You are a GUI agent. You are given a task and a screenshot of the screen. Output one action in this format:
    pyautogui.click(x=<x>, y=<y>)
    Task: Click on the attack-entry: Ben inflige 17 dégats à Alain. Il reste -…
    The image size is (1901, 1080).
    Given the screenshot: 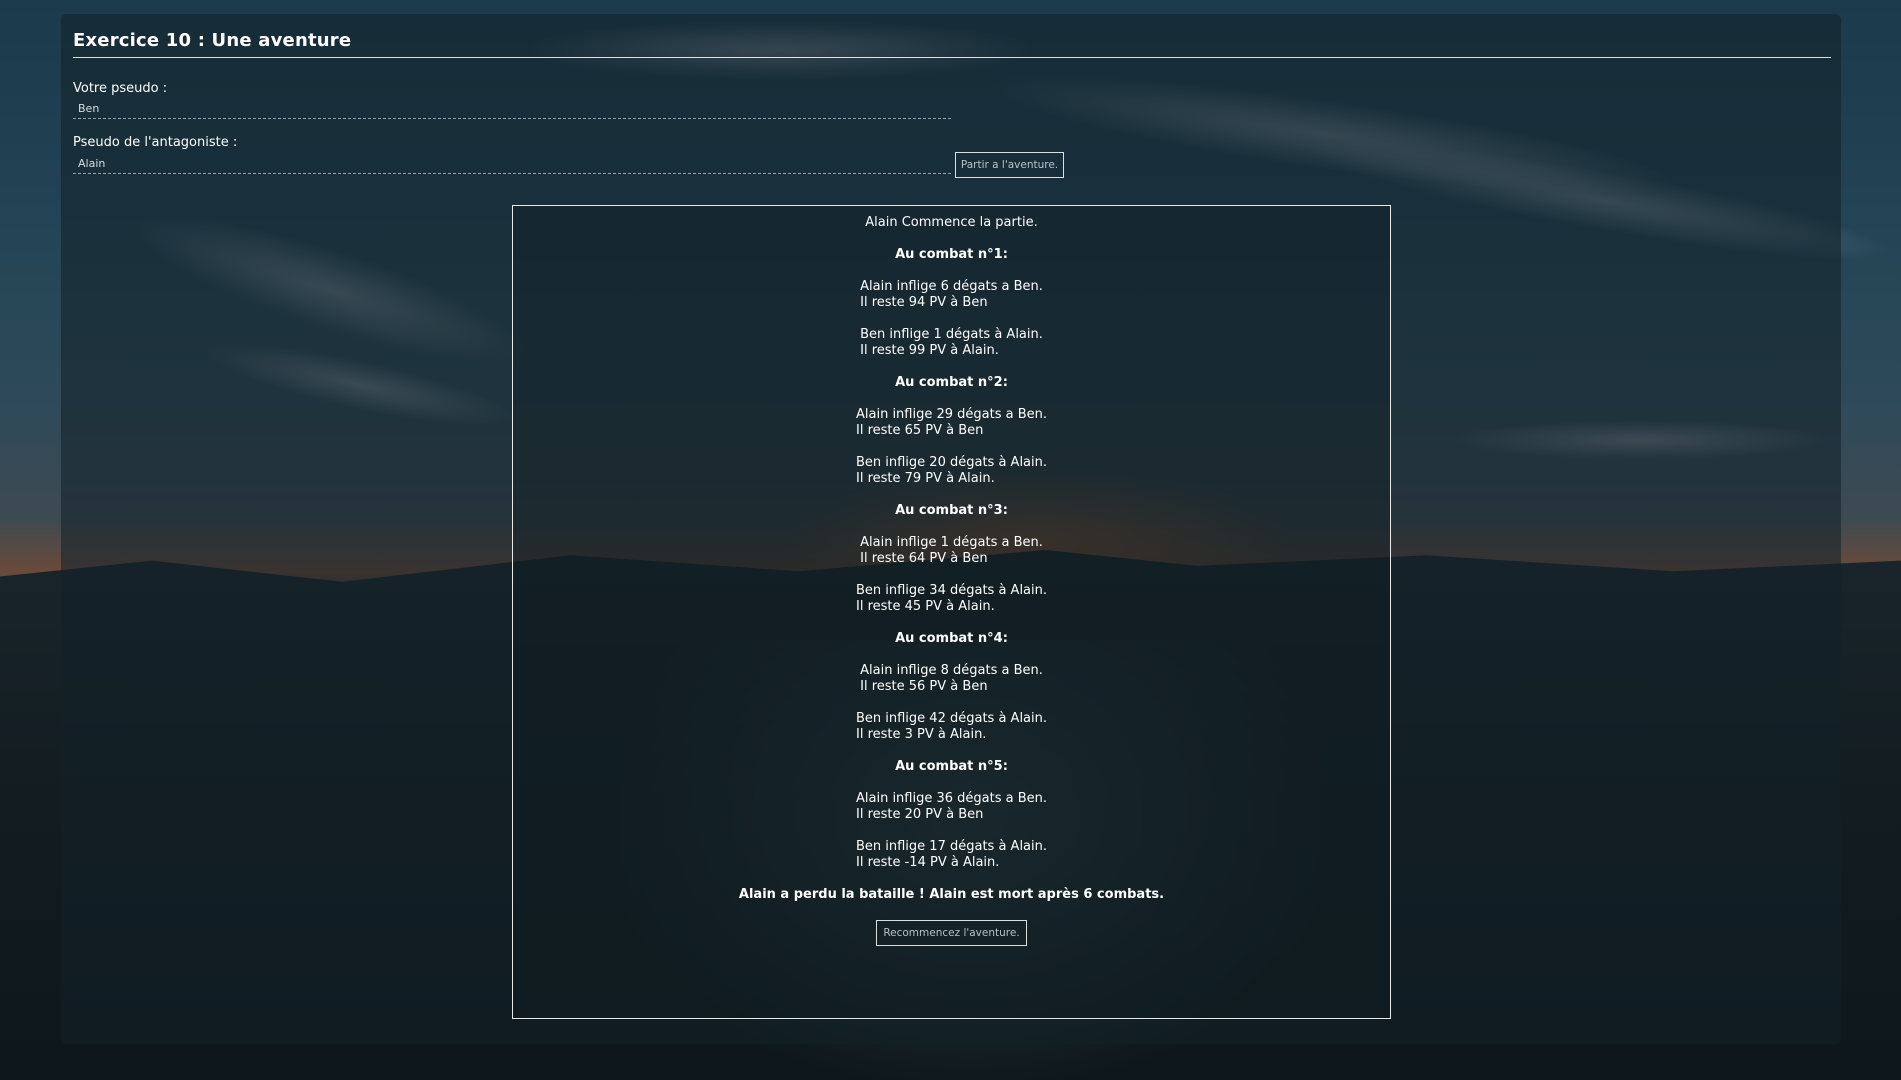 What is the action you would take?
    pyautogui.click(x=951, y=855)
    